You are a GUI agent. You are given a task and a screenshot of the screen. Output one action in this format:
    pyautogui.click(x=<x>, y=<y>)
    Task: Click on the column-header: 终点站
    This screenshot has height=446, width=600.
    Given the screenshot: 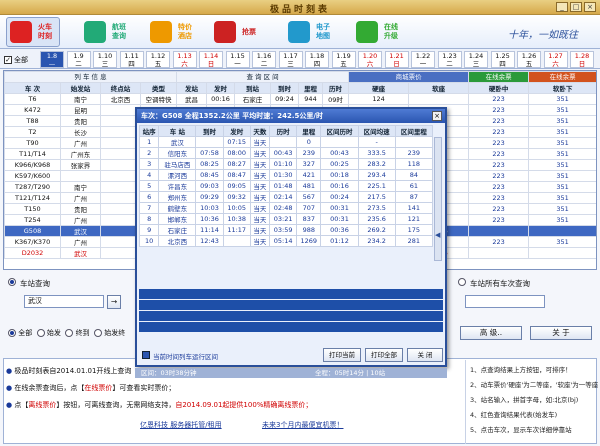 What is the action you would take?
    pyautogui.click(x=120, y=88)
    